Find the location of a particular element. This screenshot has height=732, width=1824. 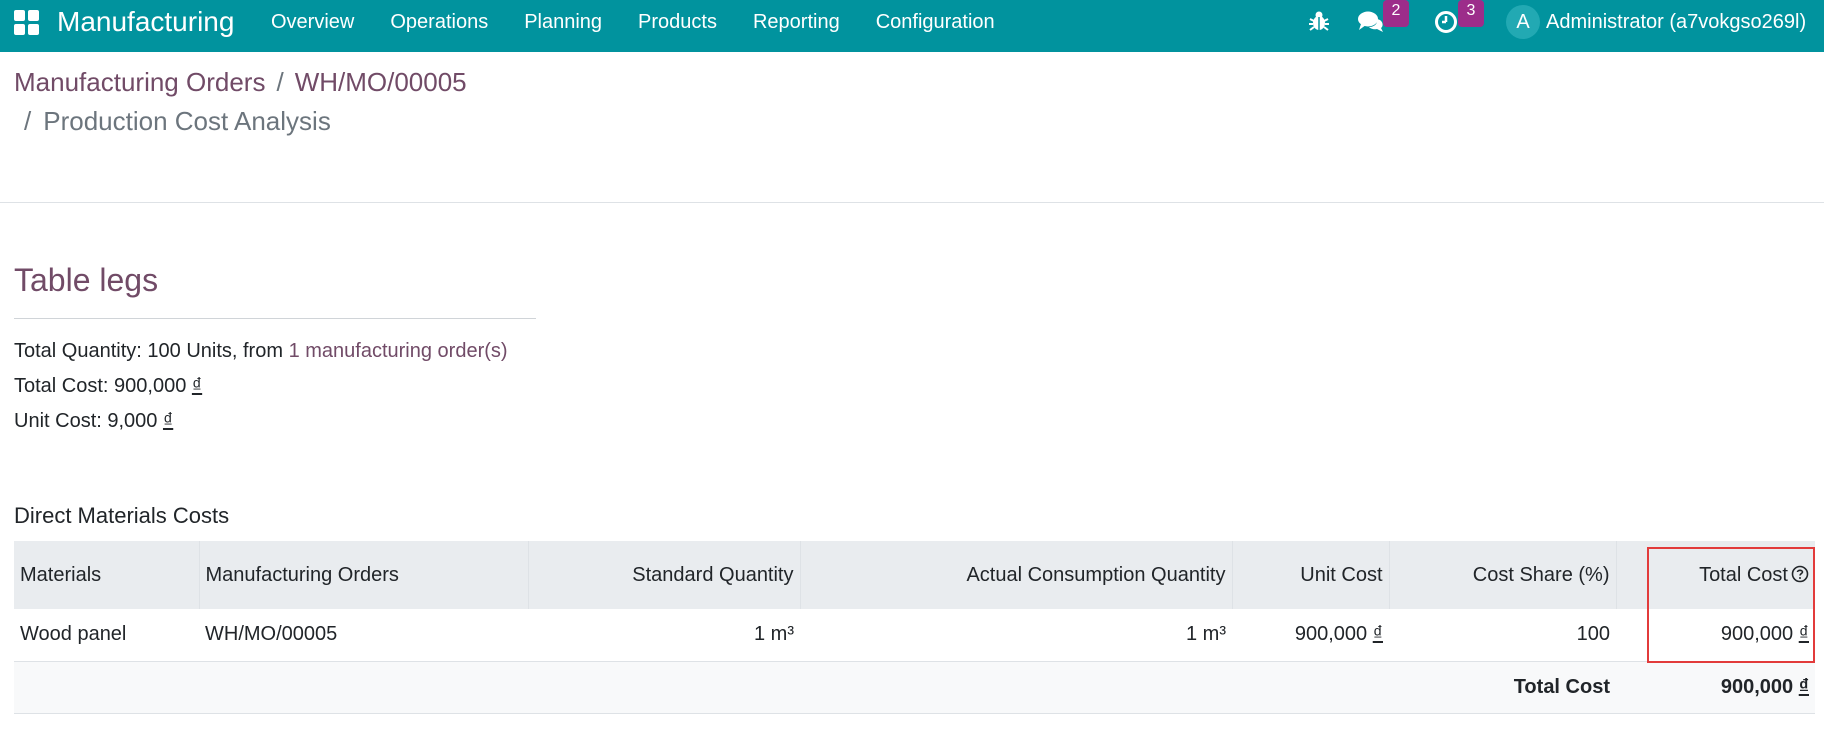

total-row-label: Total Cost is located at coordinates (1502, 687).